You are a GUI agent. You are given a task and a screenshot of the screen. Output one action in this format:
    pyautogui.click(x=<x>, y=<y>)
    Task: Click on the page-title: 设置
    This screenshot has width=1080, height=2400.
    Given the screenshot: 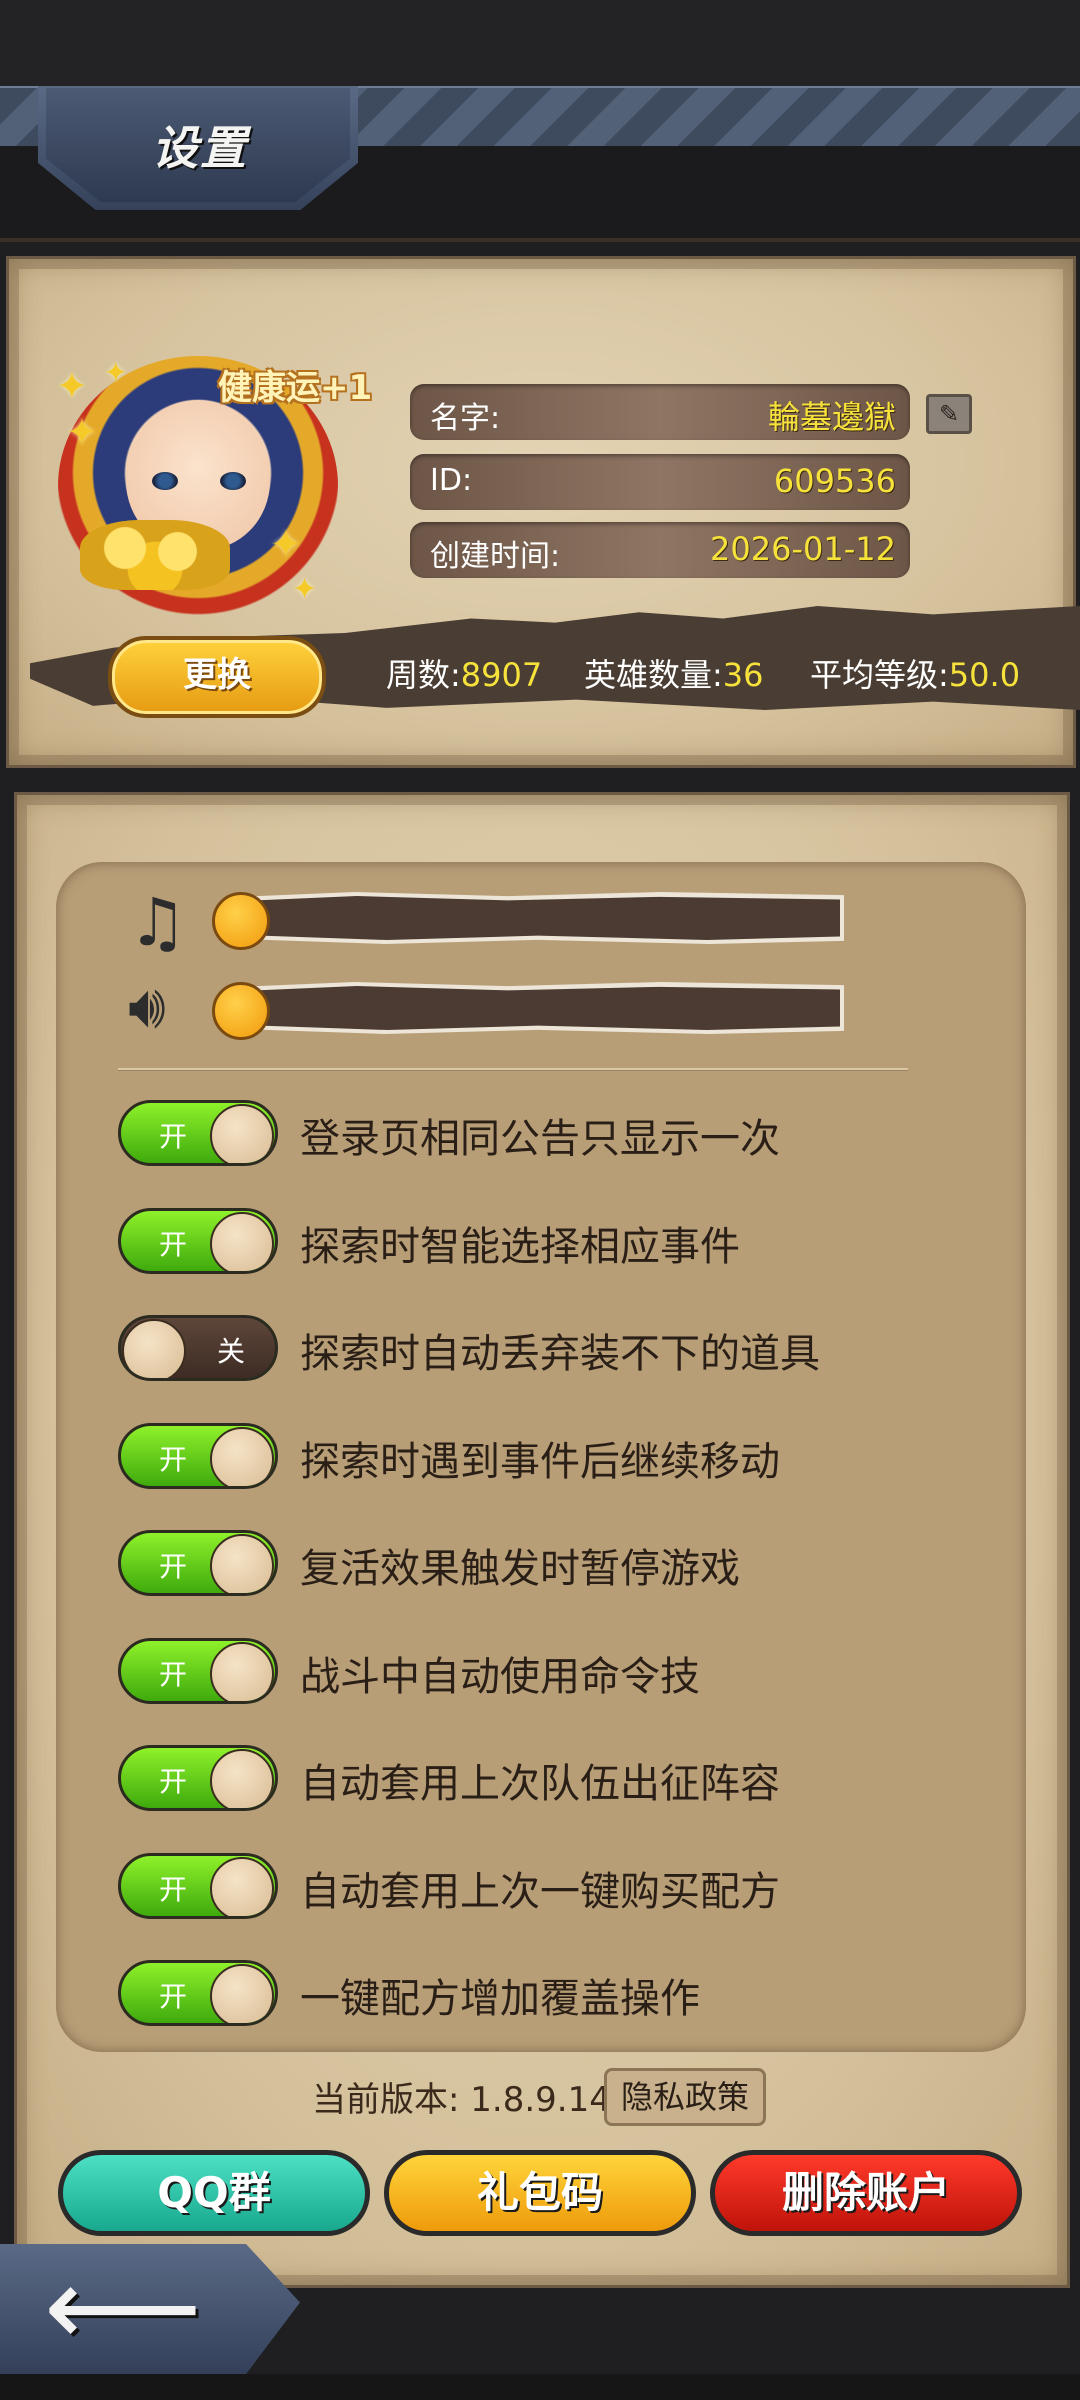 What is the action you would take?
    pyautogui.click(x=200, y=148)
    